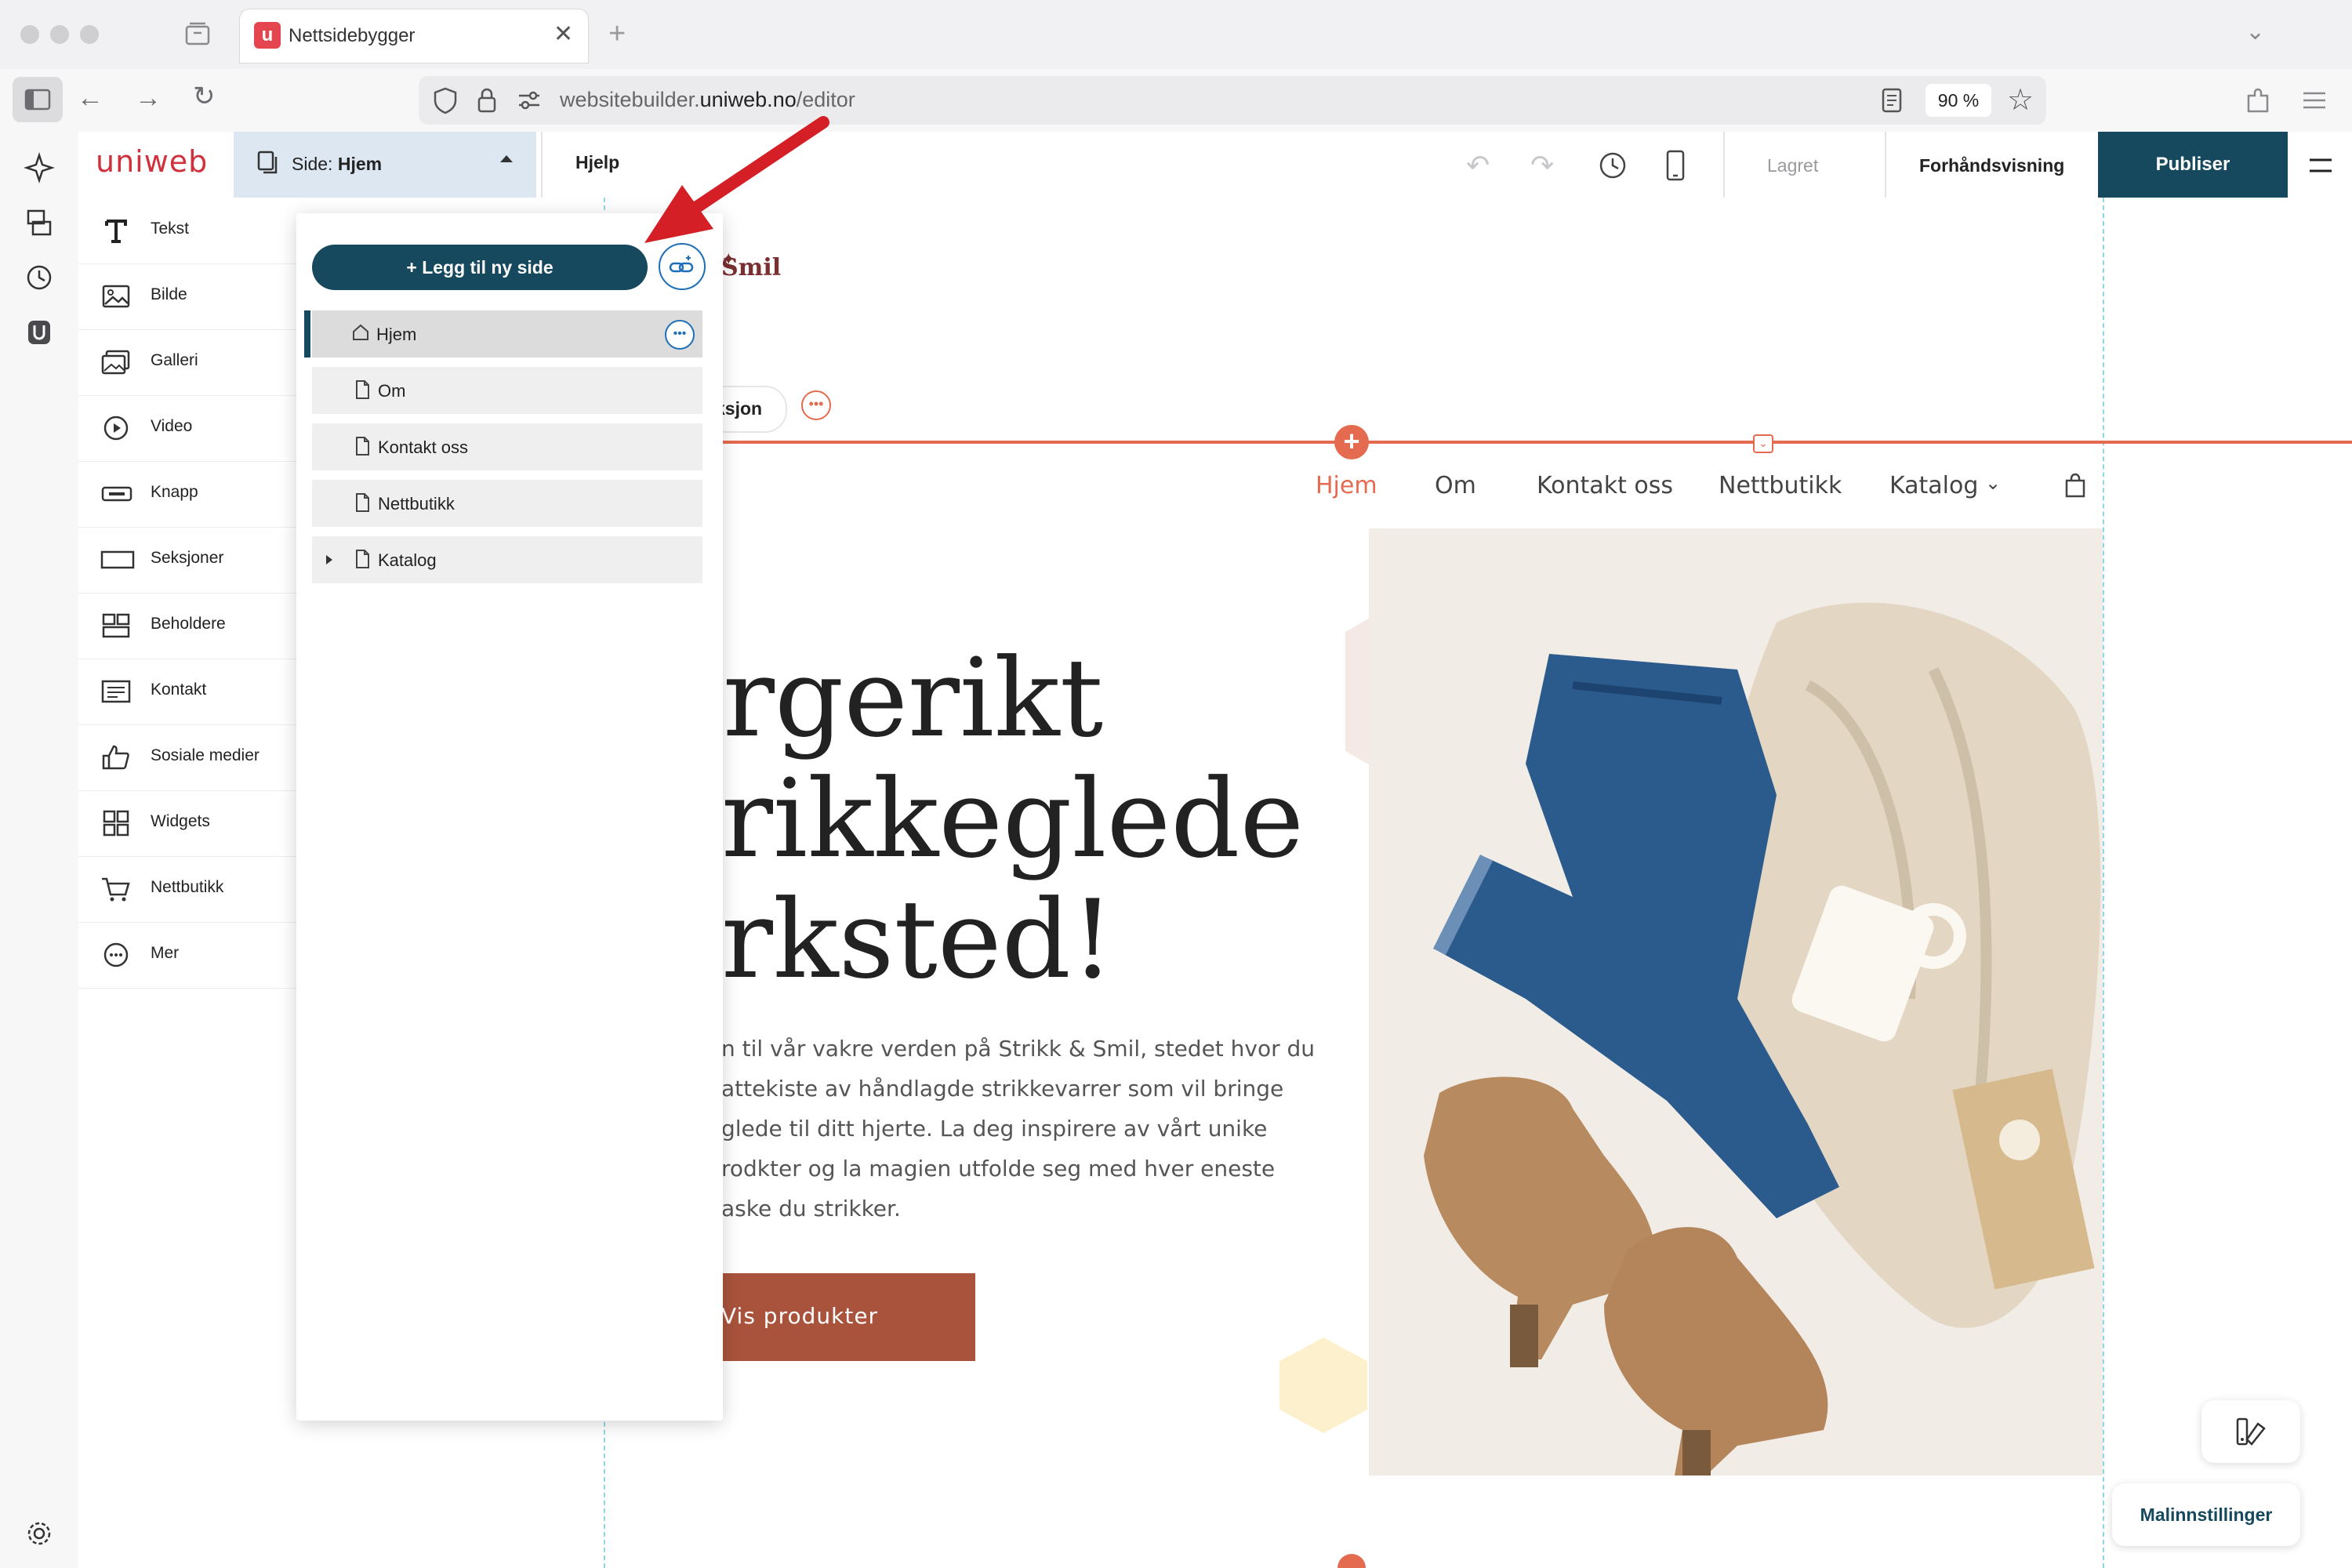 This screenshot has width=2352, height=1568. I want to click on contact-icon, so click(116, 691).